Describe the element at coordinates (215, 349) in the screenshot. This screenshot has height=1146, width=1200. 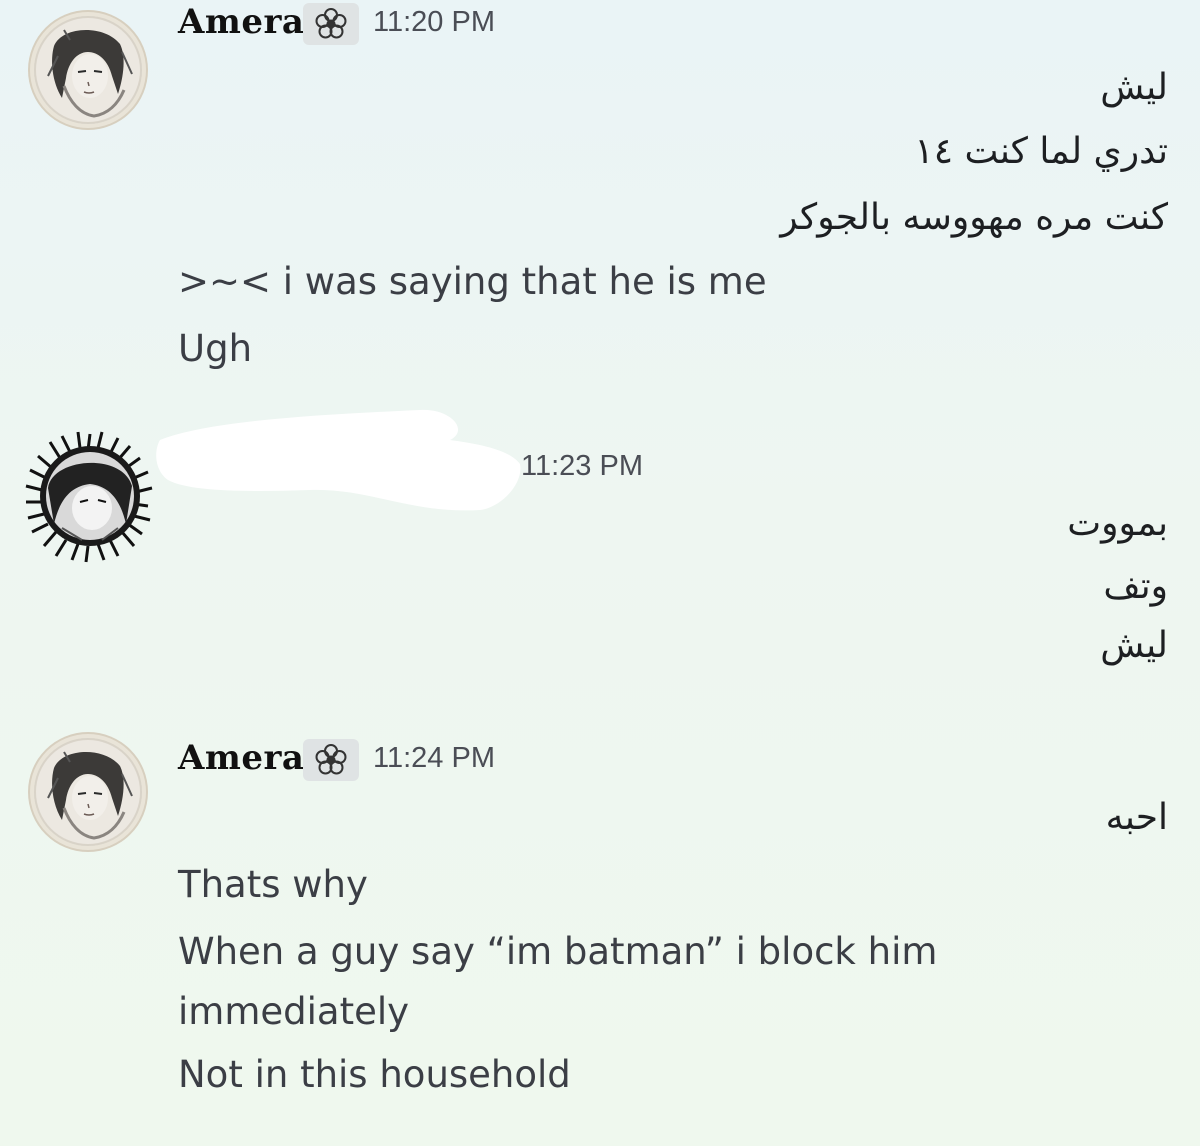
I see `message-line: Ugh` at that location.